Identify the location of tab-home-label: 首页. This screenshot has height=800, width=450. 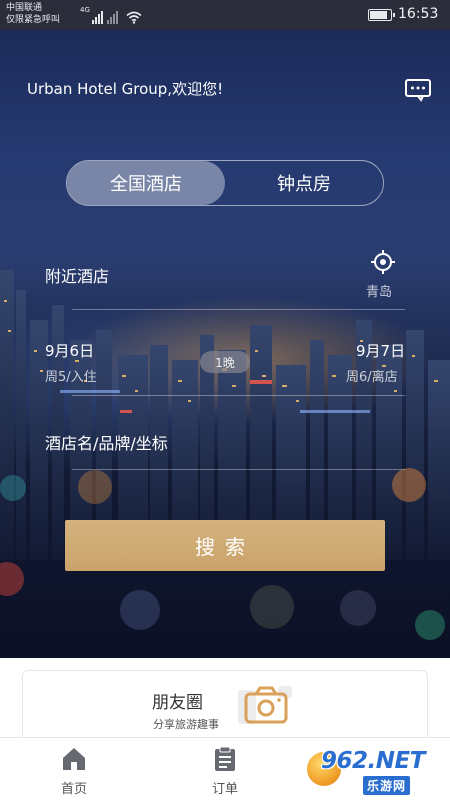
(73, 789).